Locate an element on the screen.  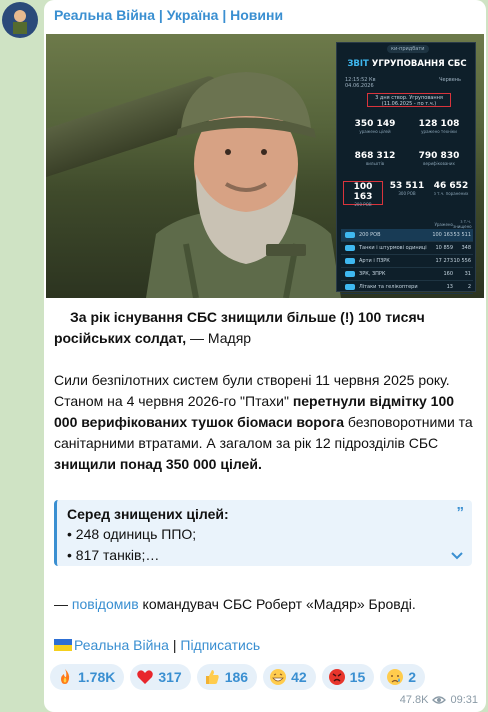
source-text: командувач СБС Роберт «Мадяр» Бровді. is located at coordinates (277, 604).